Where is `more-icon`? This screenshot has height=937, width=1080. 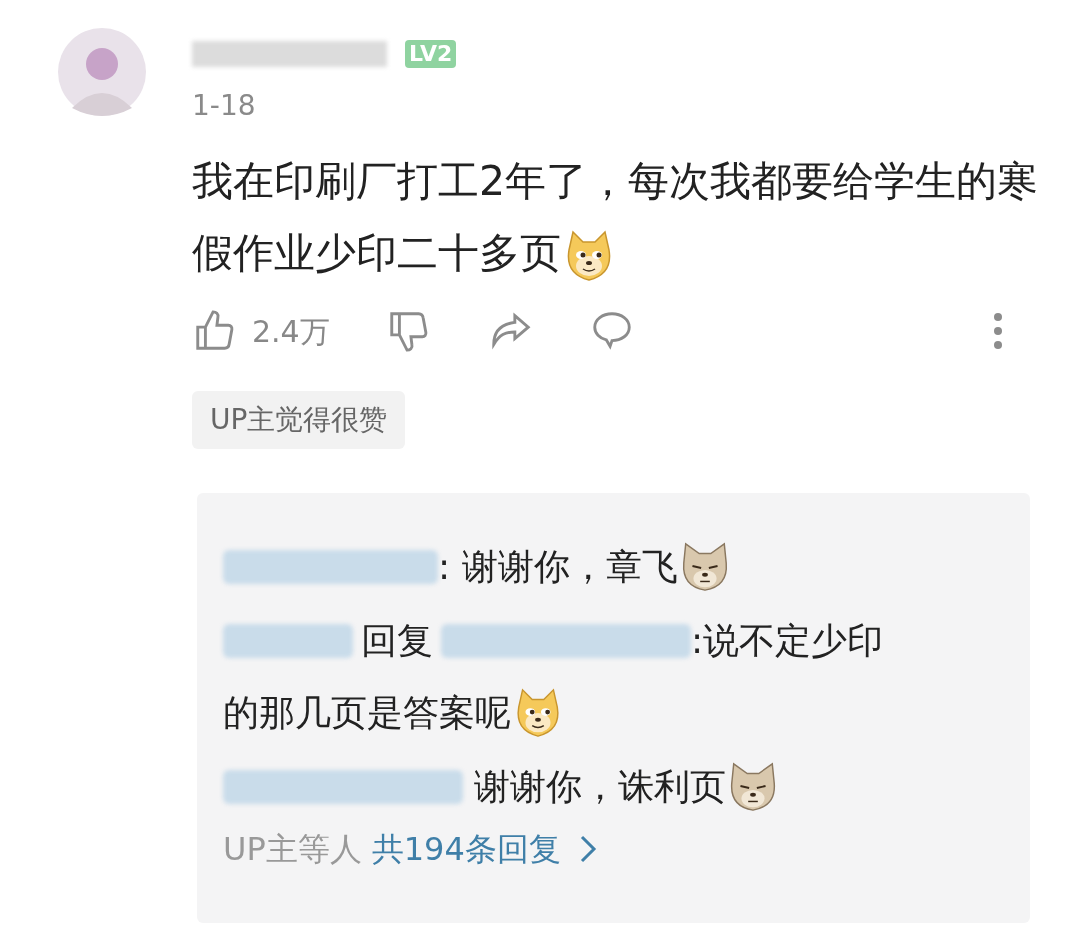
more-icon is located at coordinates (998, 331).